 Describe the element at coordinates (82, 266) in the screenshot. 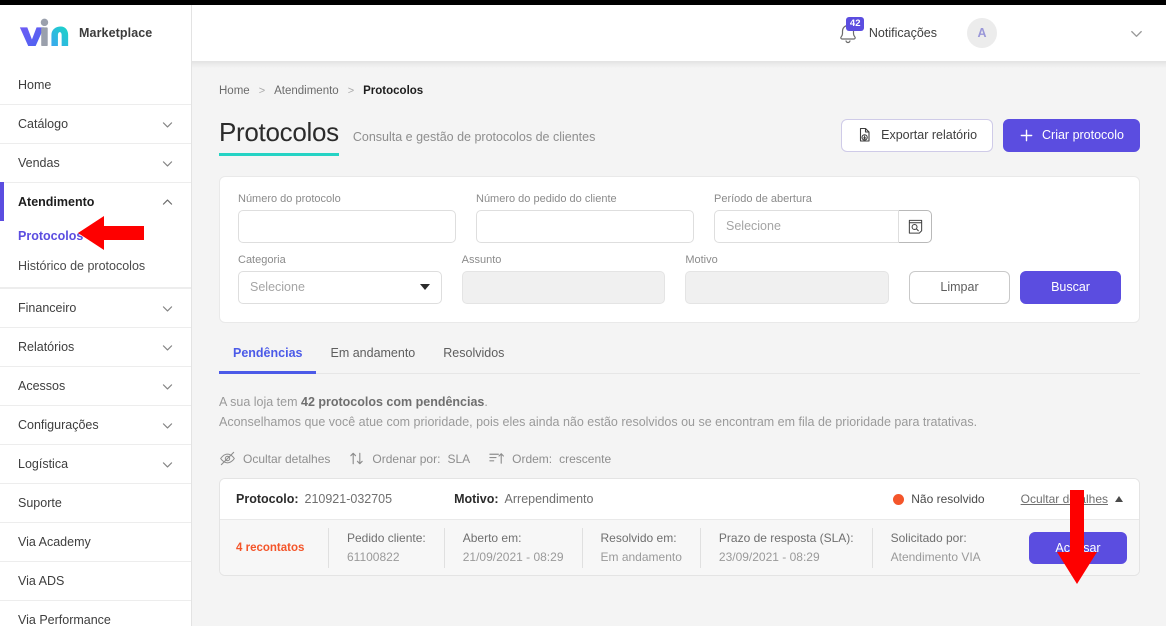

I see `sidebar-subitem-label: Histórico de protocolos` at that location.